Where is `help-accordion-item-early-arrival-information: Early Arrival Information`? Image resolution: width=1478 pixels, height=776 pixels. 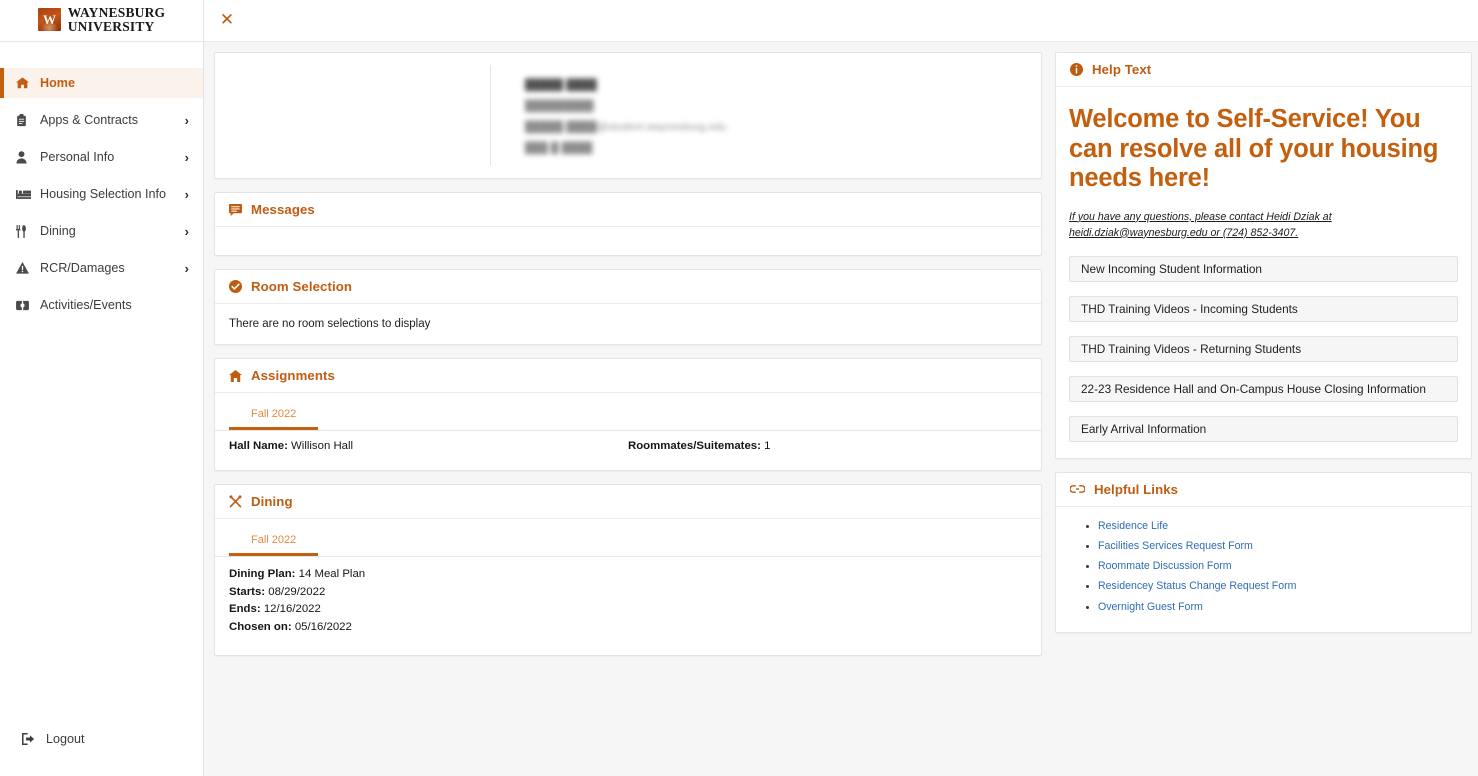
help-accordion-item-early-arrival-information: Early Arrival Information is located at coordinates (1263, 428).